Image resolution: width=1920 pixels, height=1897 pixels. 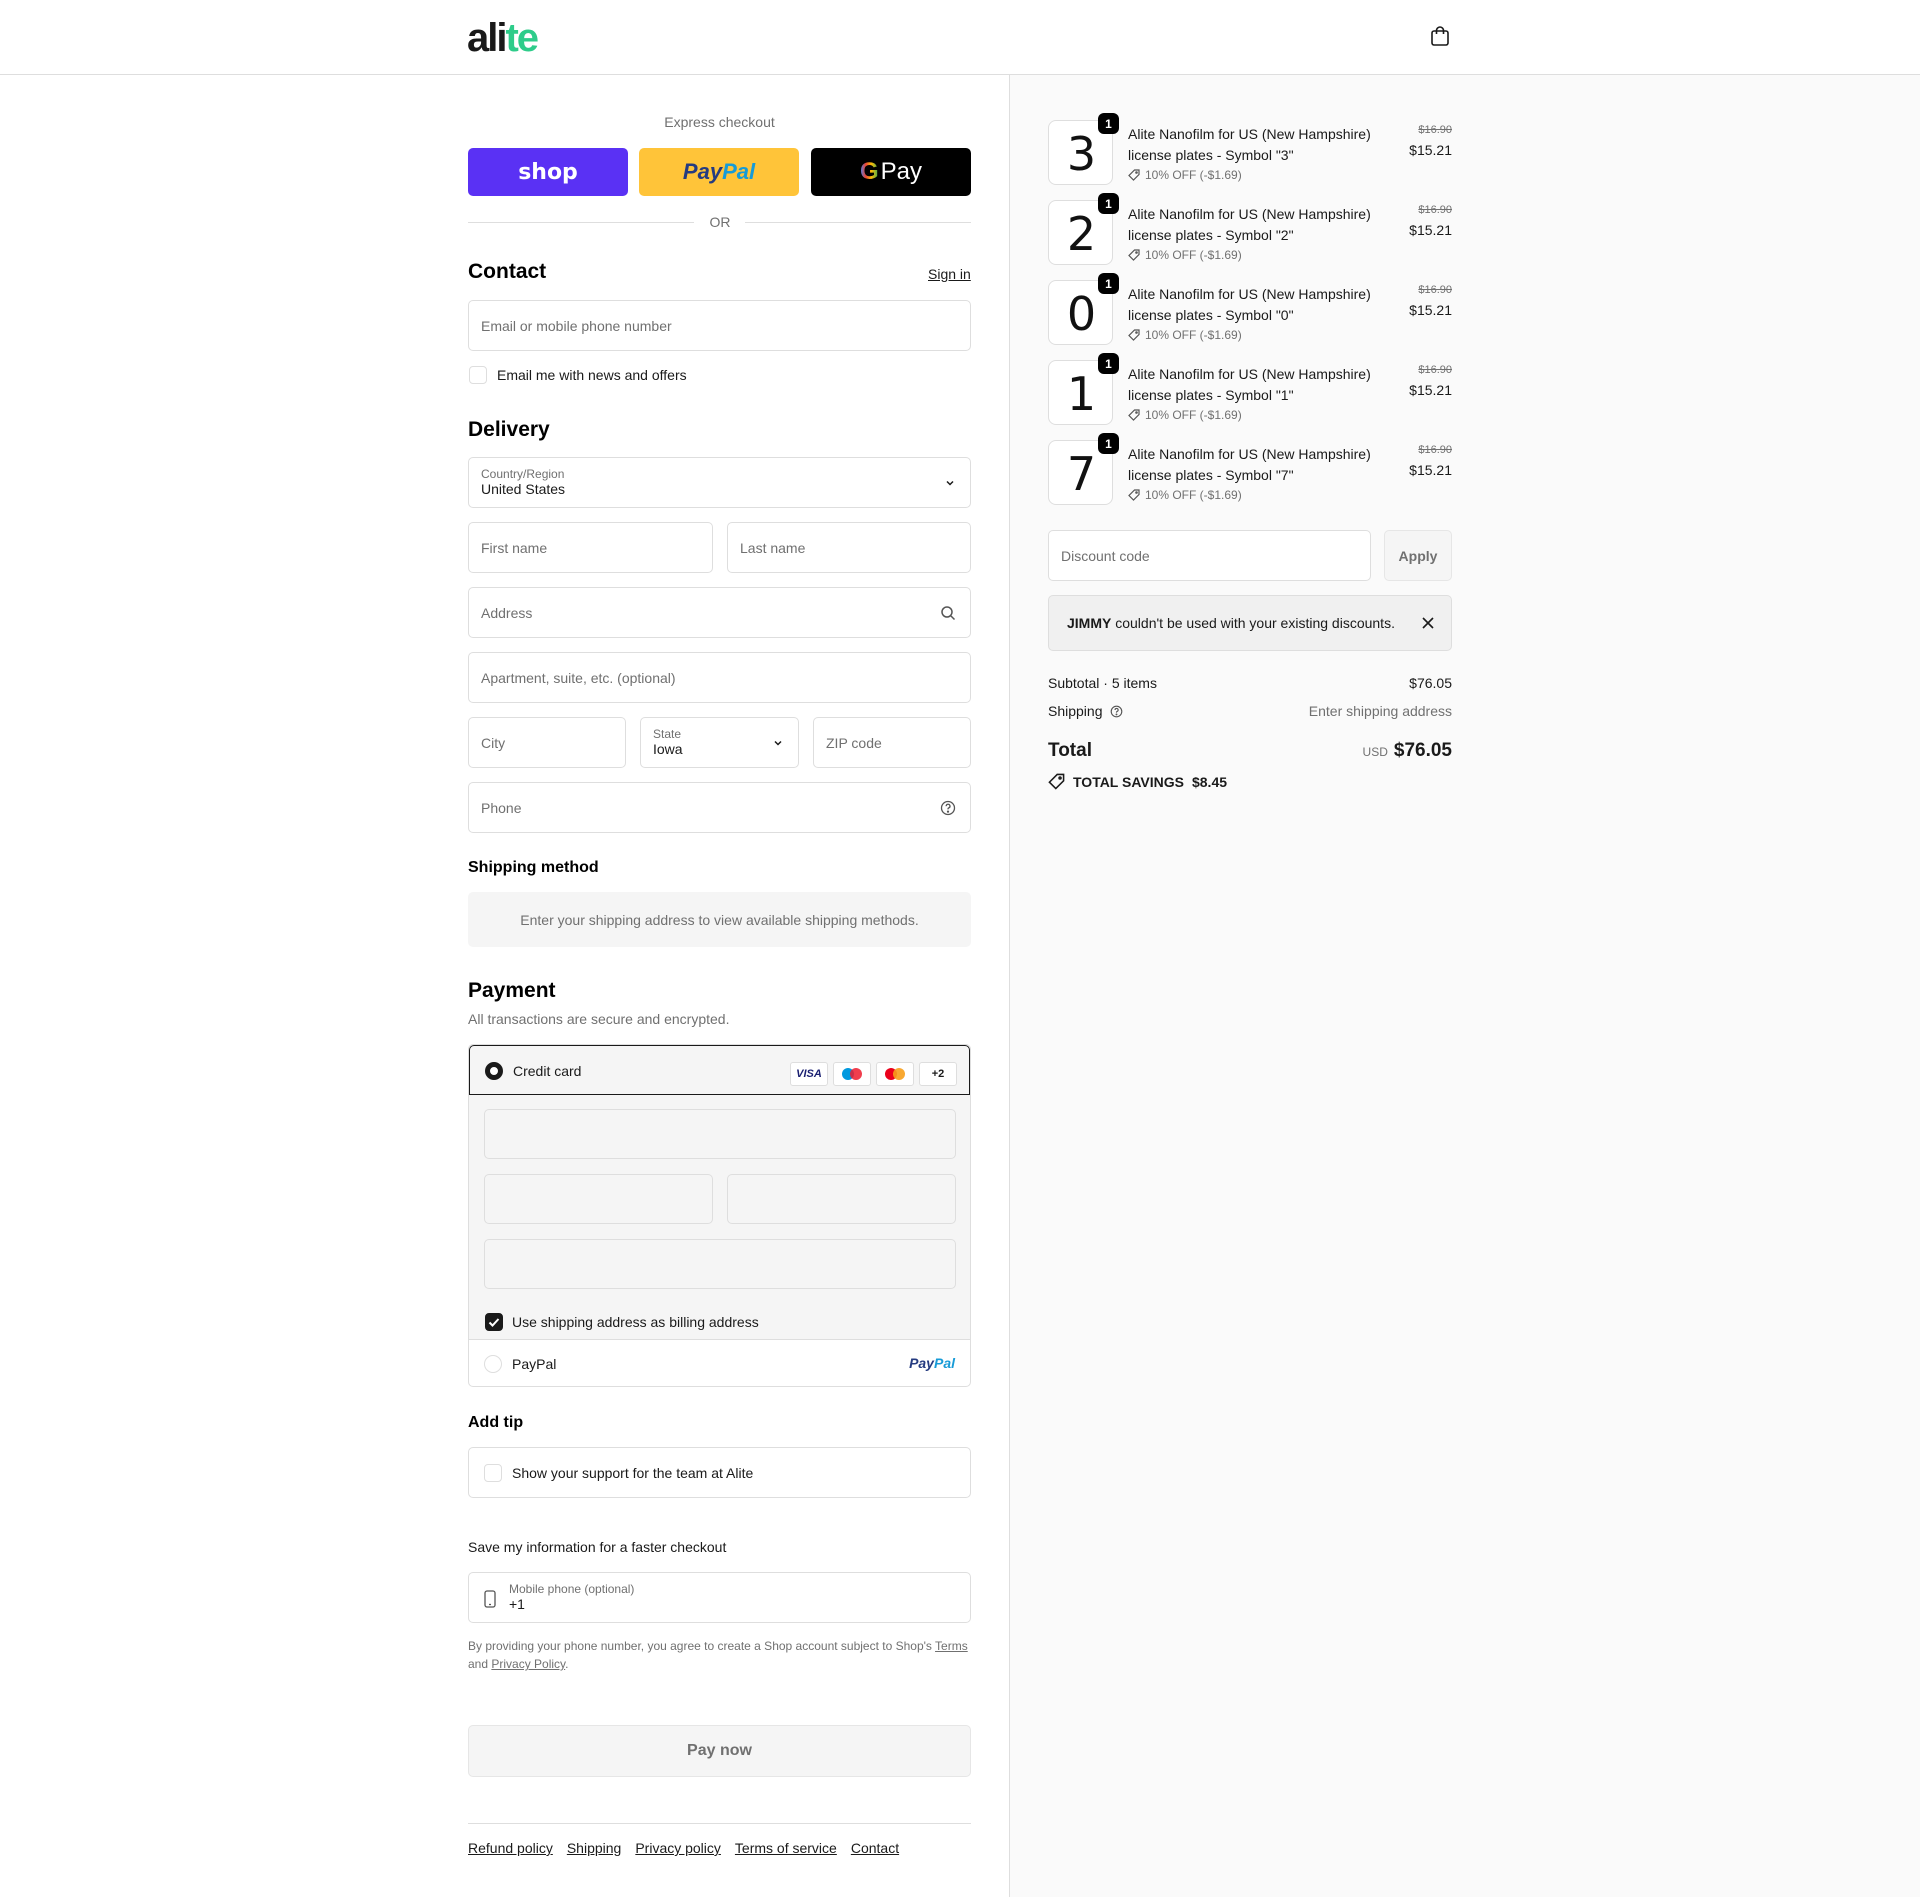 What do you see at coordinates (1418, 555) in the screenshot?
I see `apply-discount-button: Apply` at bounding box center [1418, 555].